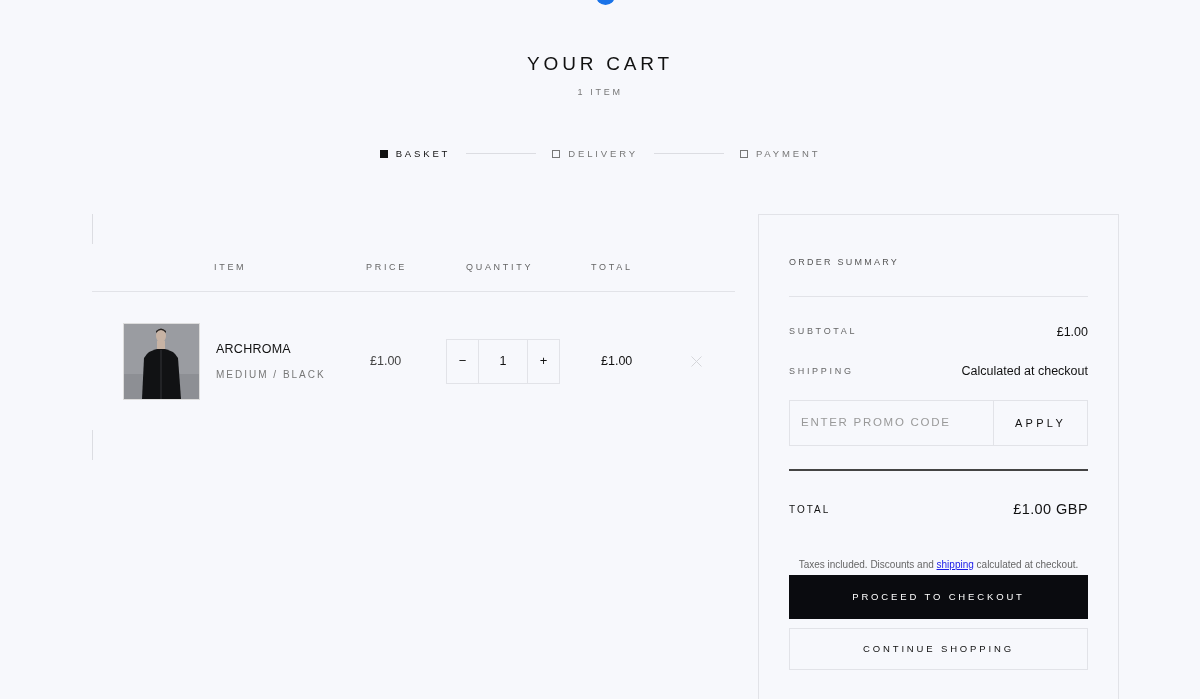  What do you see at coordinates (891, 423) in the screenshot?
I see `promo-code-field: ENTER PROMO CODE` at bounding box center [891, 423].